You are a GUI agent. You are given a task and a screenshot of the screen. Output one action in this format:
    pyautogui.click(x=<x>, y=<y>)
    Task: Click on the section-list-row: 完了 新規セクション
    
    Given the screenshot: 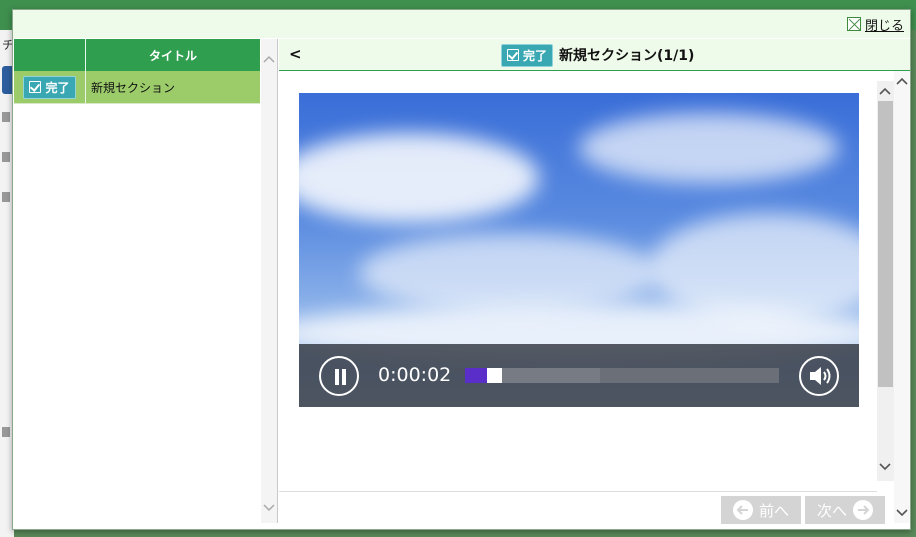 What is the action you would take?
    pyautogui.click(x=137, y=87)
    